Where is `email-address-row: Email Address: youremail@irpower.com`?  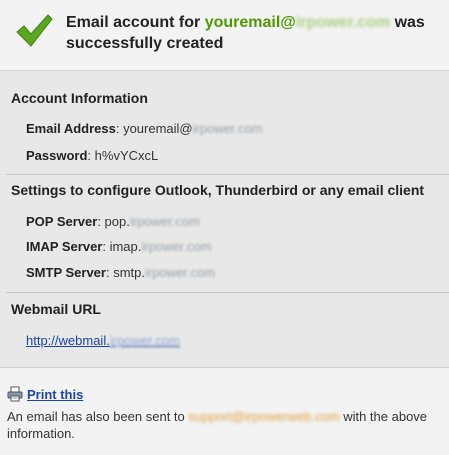 email-address-row: Email Address: youremail@irpower.com is located at coordinates (144, 128).